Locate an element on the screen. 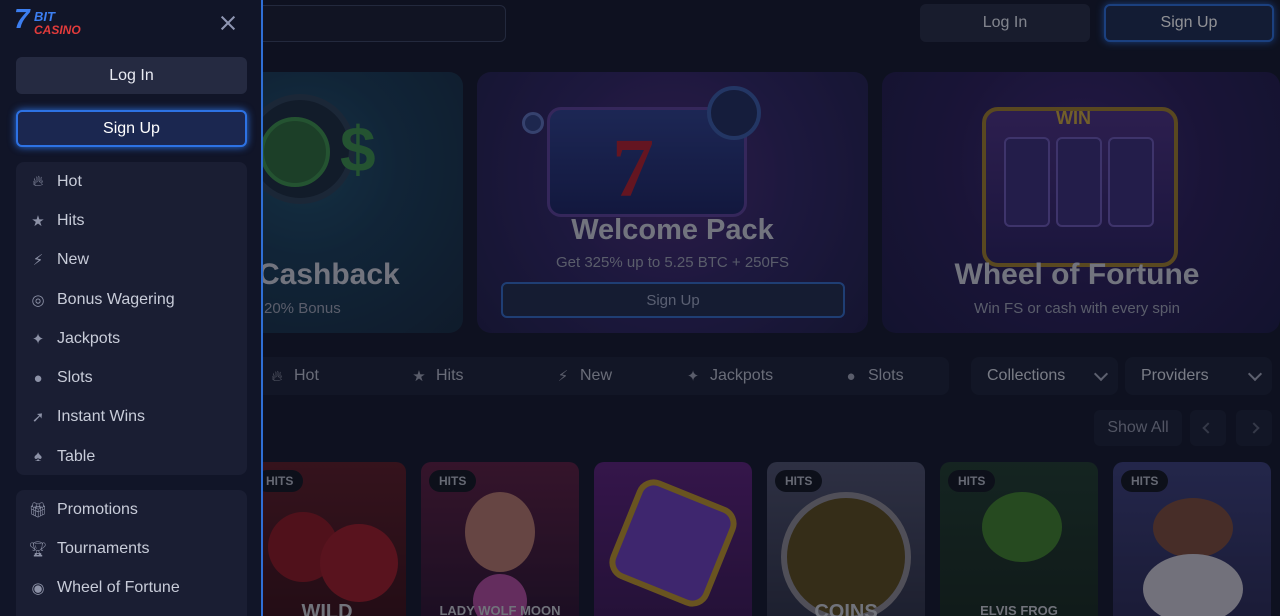 This screenshot has height=616, width=1280. casino-logo: 7 BIT CASINO is located at coordinates (47, 22).